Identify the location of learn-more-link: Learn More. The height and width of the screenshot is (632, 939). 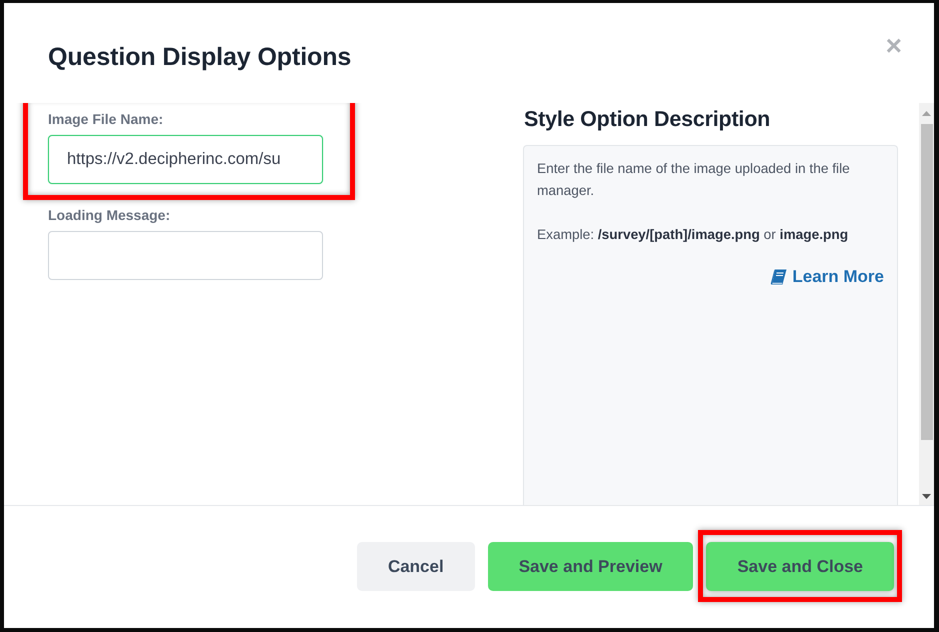
(827, 277).